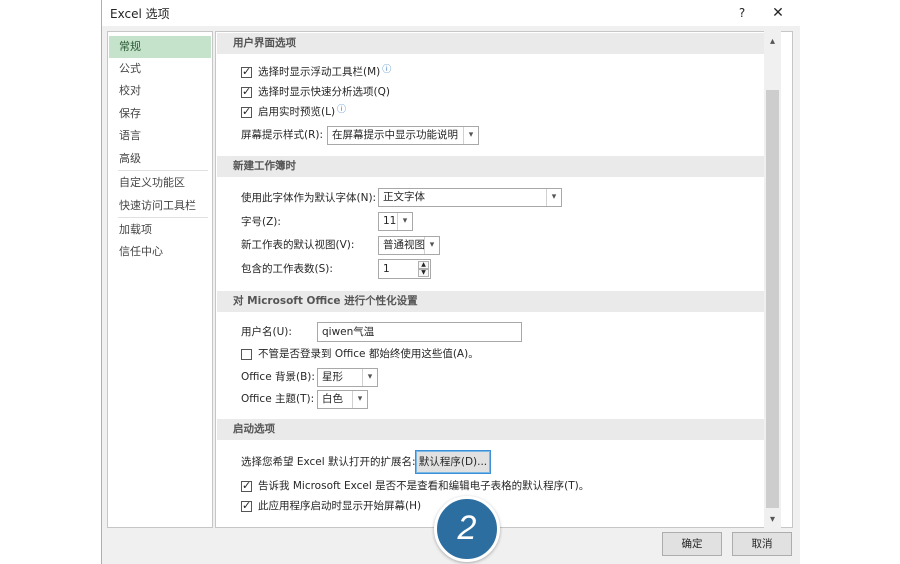 Image resolution: width=900 pixels, height=564 pixels. Describe the element at coordinates (302, 111) in the screenshot. I see `live-preview-label: 启用实时预览(L) ⓘ` at that location.